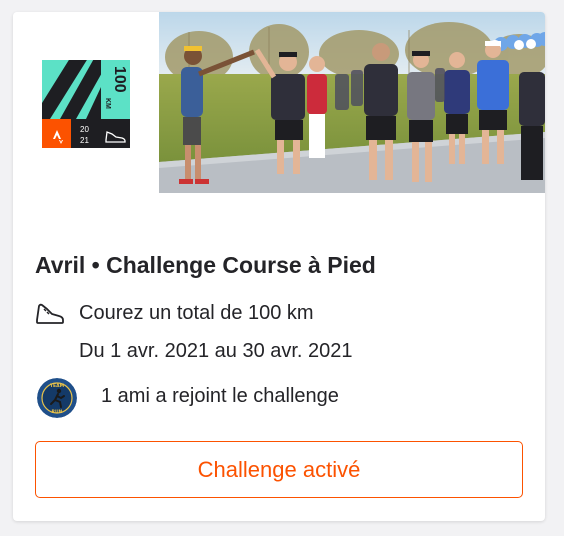 The height and width of the screenshot is (536, 564). Describe the element at coordinates (216, 351) in the screenshot. I see `challenge-dates: Du 1 avr. 2021 au 30 avr. 2021` at that location.